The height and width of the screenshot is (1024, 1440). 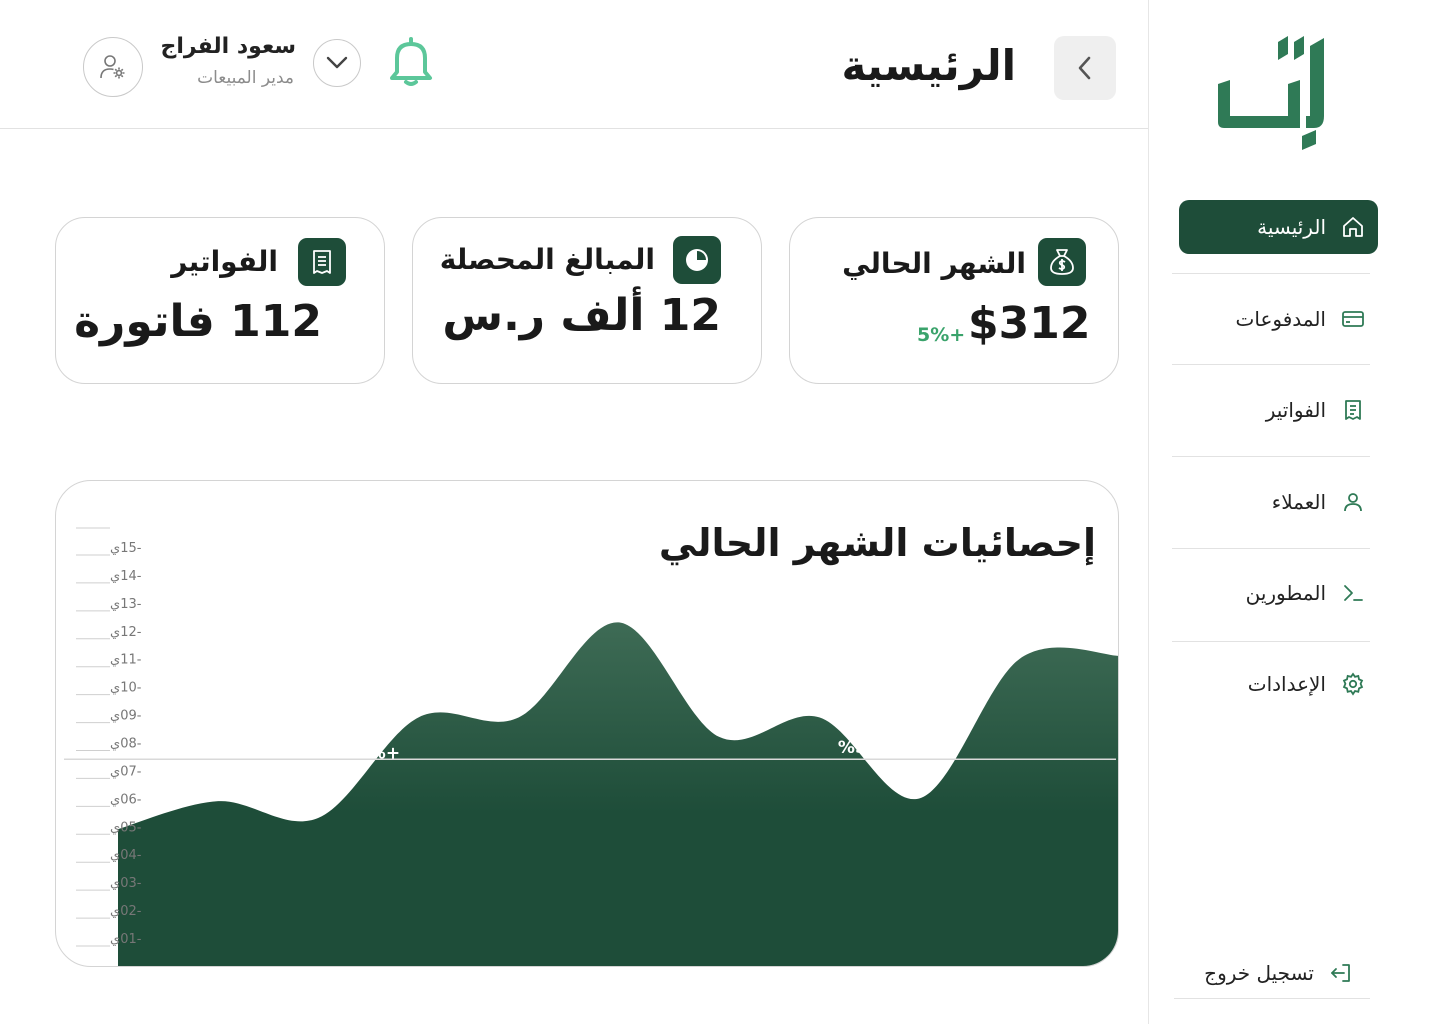 I want to click on bell-icon, so click(x=411, y=61).